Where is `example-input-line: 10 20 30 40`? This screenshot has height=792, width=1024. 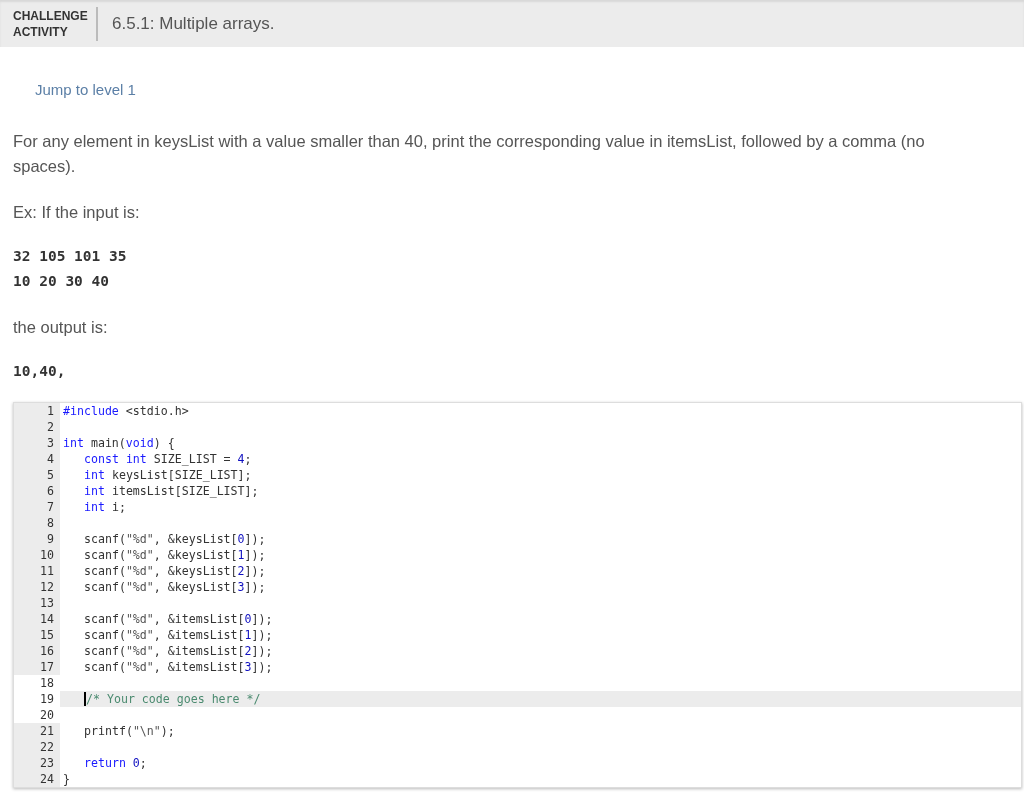 example-input-line: 10 20 30 40 is located at coordinates (62, 281).